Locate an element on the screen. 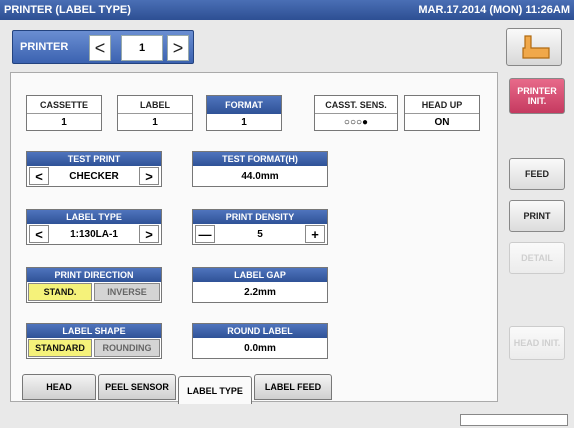  head-up-header: HEAD UP is located at coordinates (442, 105).